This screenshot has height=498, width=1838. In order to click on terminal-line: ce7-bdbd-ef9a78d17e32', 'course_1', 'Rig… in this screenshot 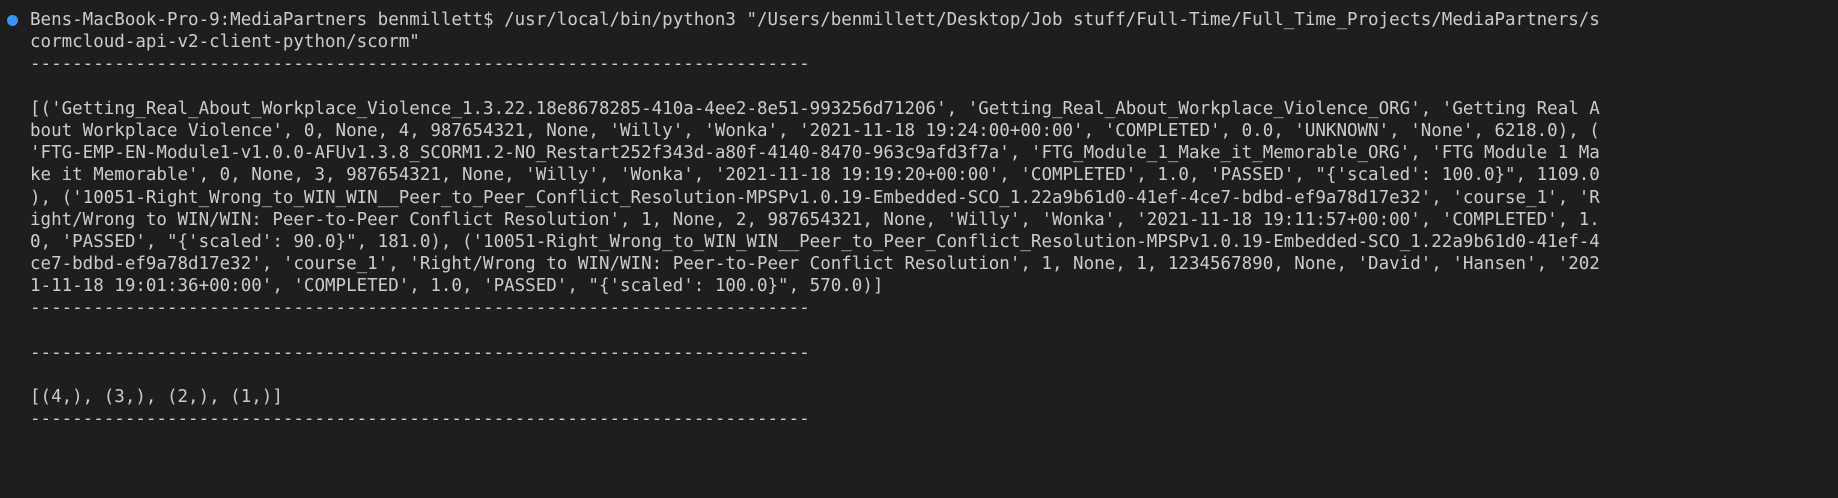, I will do `click(815, 264)`.